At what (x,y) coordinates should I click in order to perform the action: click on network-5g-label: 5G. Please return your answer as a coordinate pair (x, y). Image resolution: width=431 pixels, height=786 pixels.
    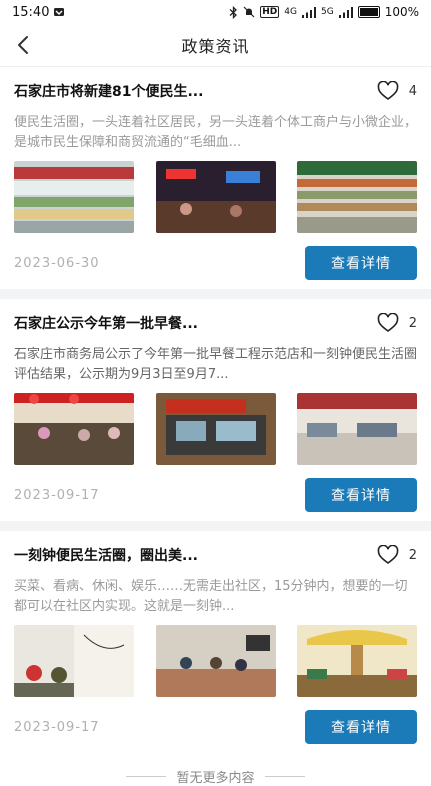
    Looking at the image, I should click on (327, 12).